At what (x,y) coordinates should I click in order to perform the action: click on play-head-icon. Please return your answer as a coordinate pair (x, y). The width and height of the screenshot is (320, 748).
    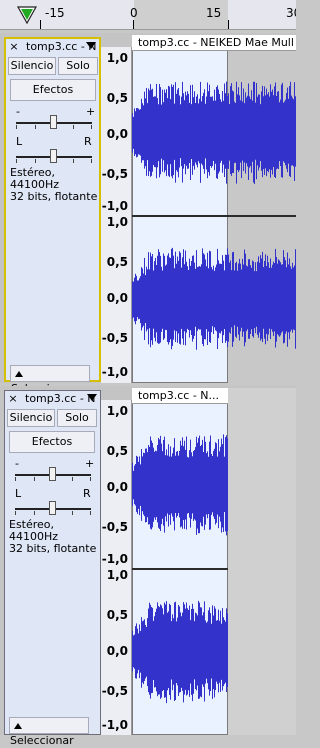
    Looking at the image, I should click on (27, 15).